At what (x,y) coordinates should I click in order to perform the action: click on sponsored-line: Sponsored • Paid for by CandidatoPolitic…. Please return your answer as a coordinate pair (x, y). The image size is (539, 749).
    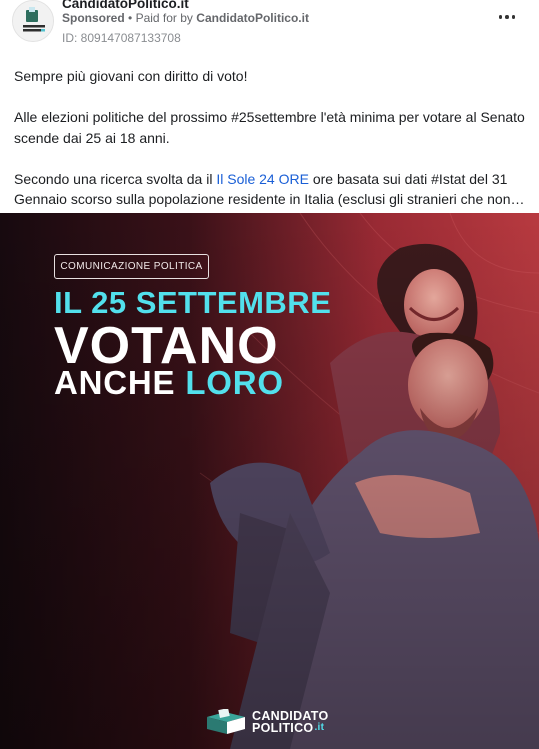
    Looking at the image, I should click on (185, 18).